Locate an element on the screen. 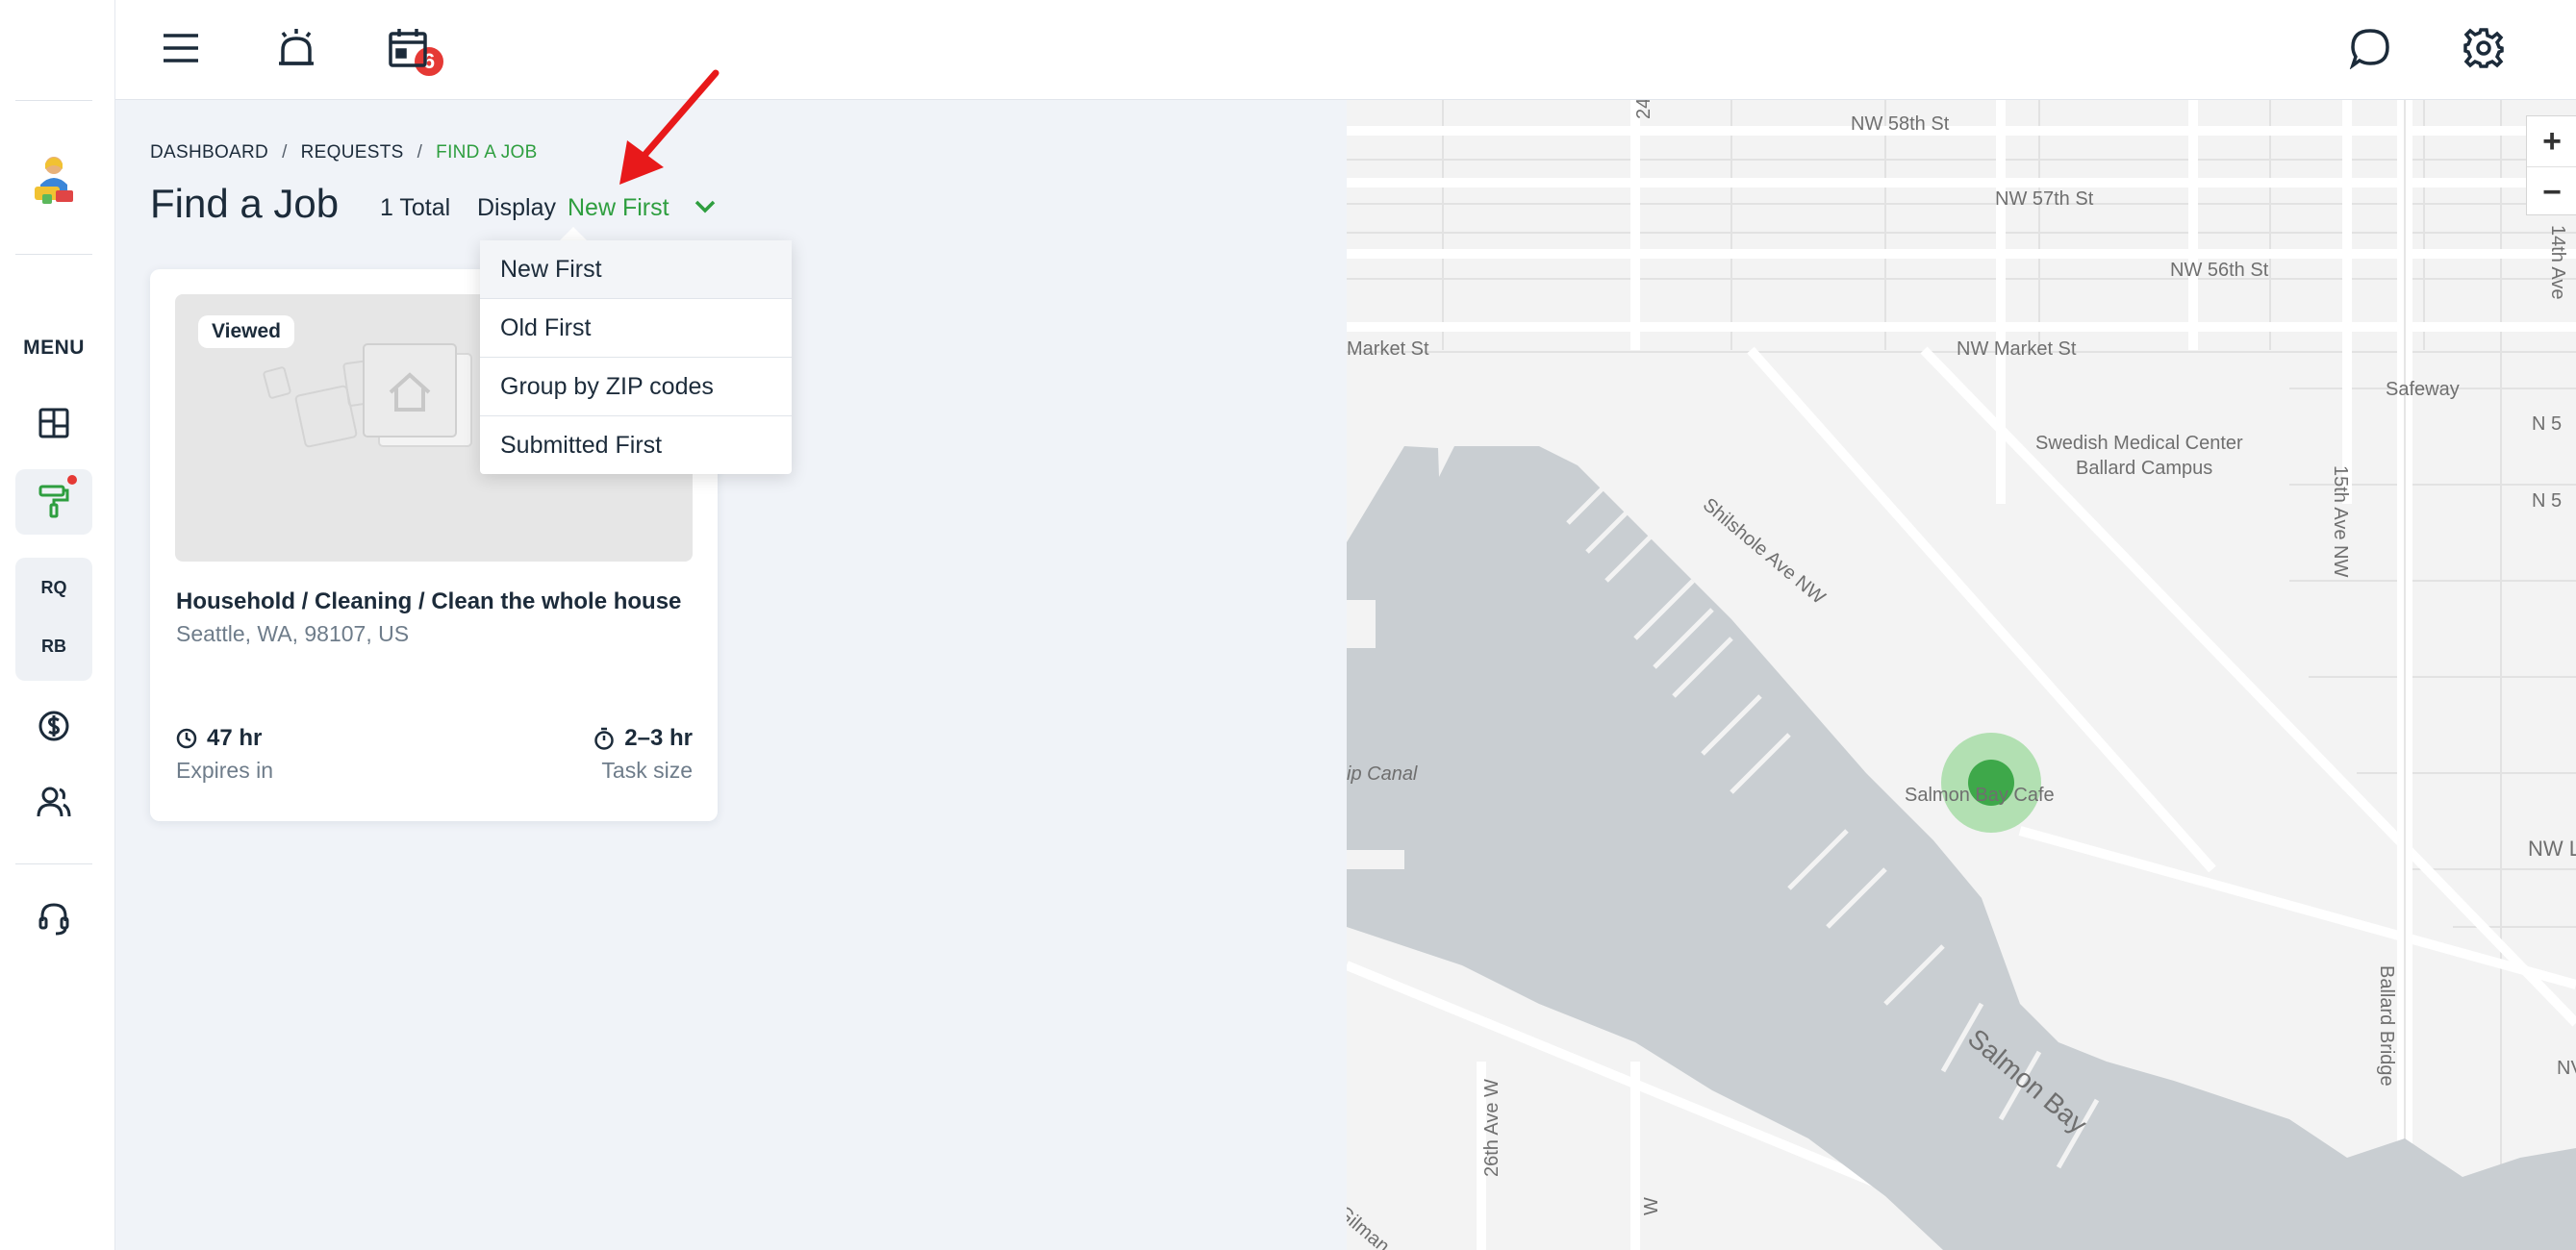 This screenshot has width=2576, height=1250. sort-option-zip: Group by ZIP codes is located at coordinates (636, 387).